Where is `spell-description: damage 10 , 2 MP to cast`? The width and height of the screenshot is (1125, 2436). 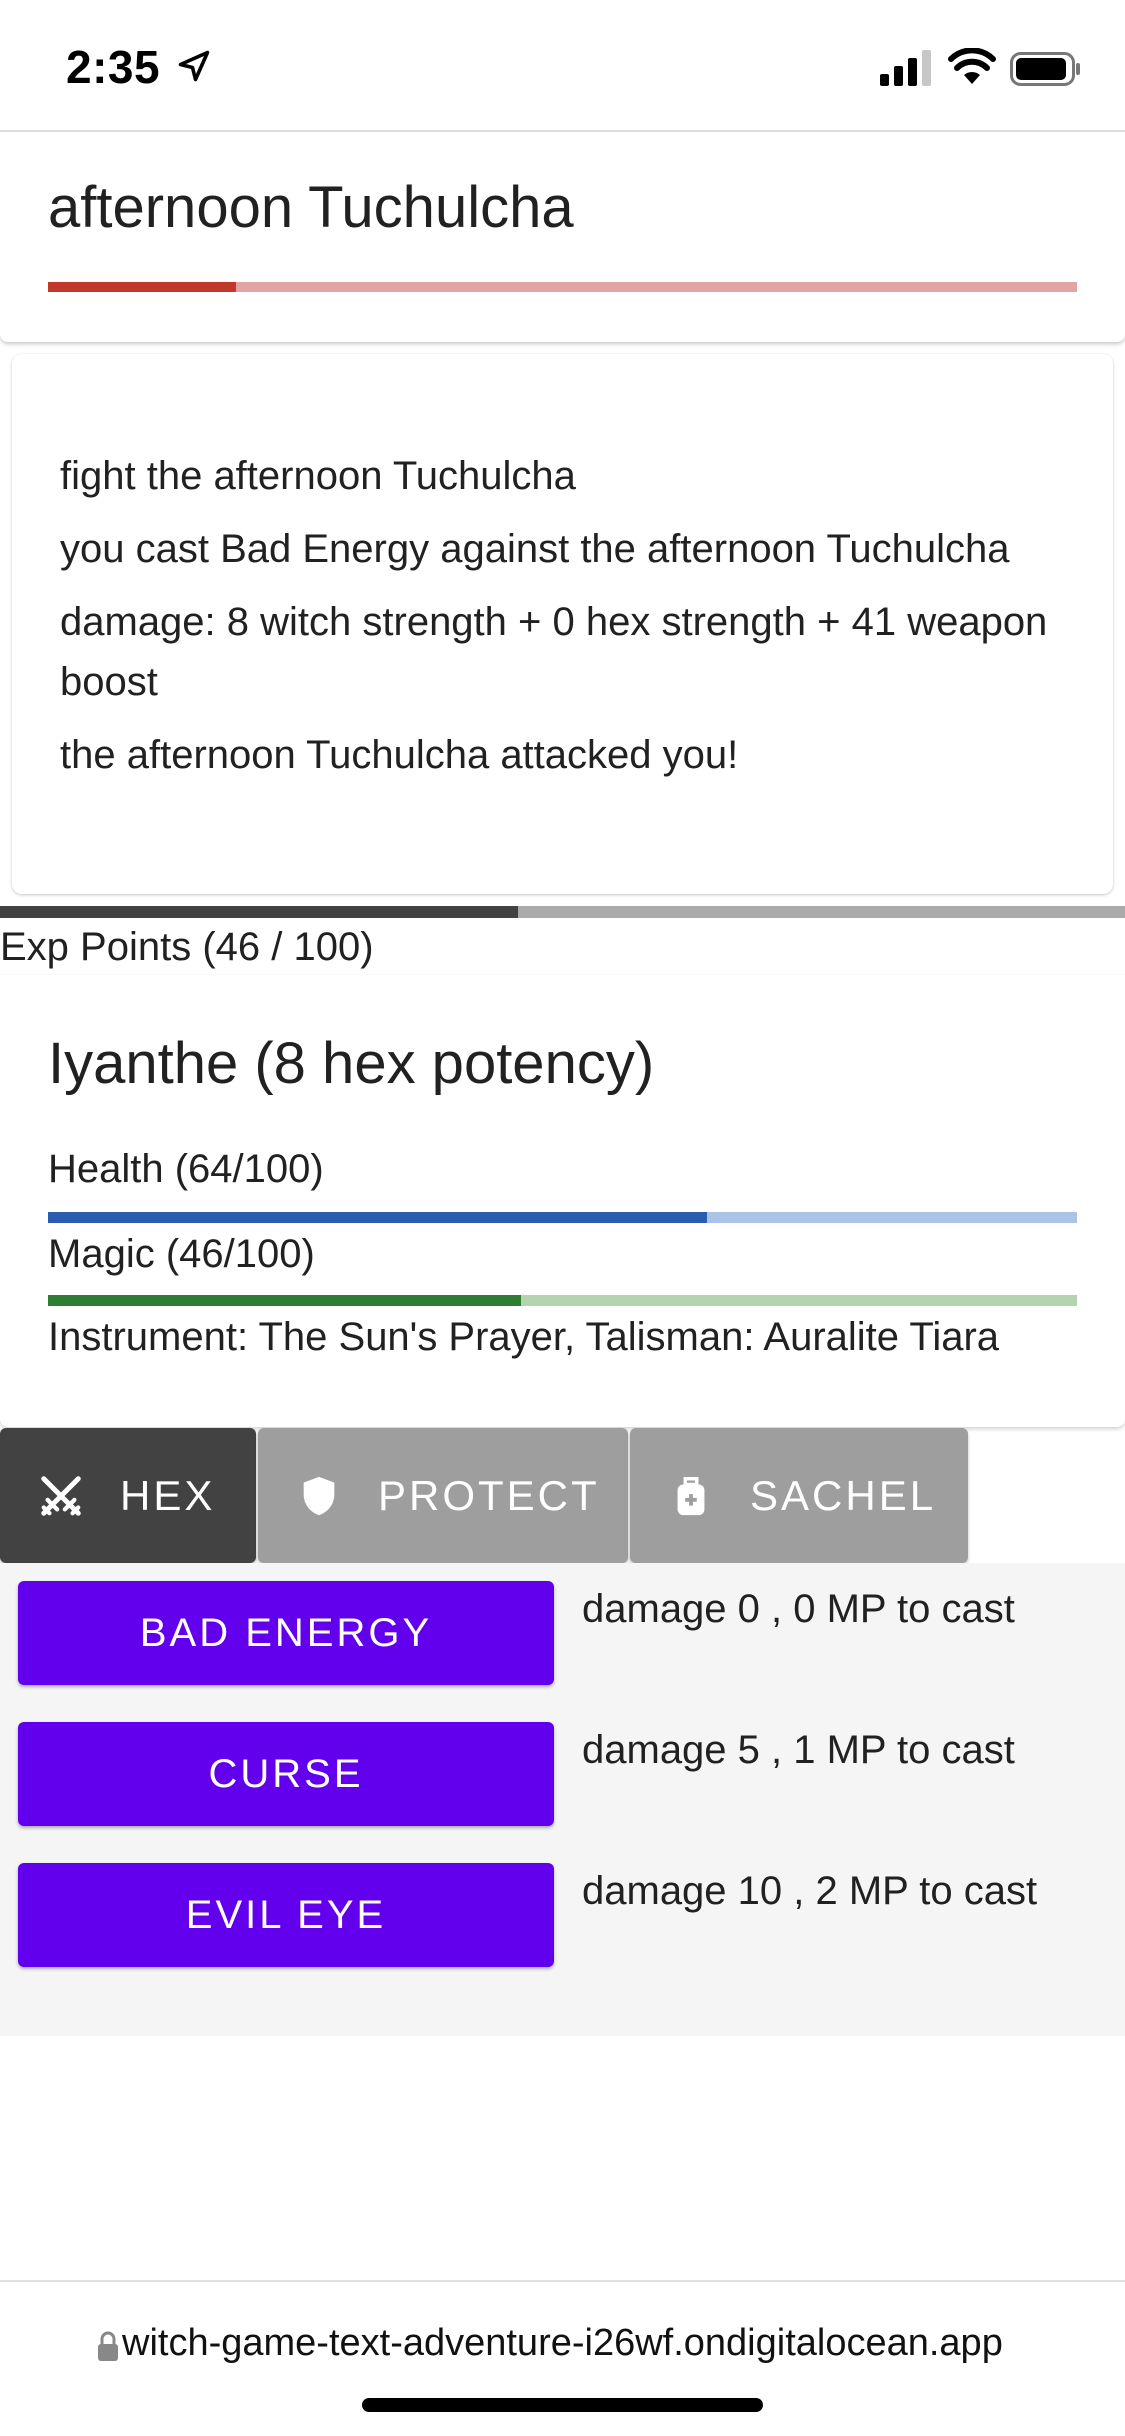
spell-description: damage 10 , 2 MP to cast is located at coordinates (810, 1891).